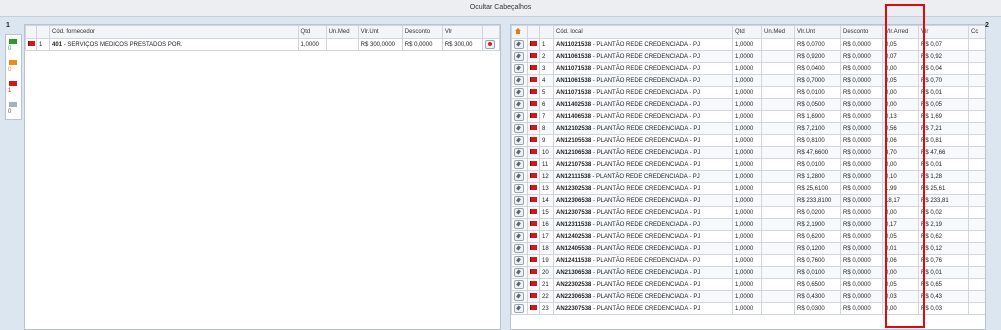 This screenshot has height=330, width=1001. I want to click on row-index: 21, so click(546, 284).